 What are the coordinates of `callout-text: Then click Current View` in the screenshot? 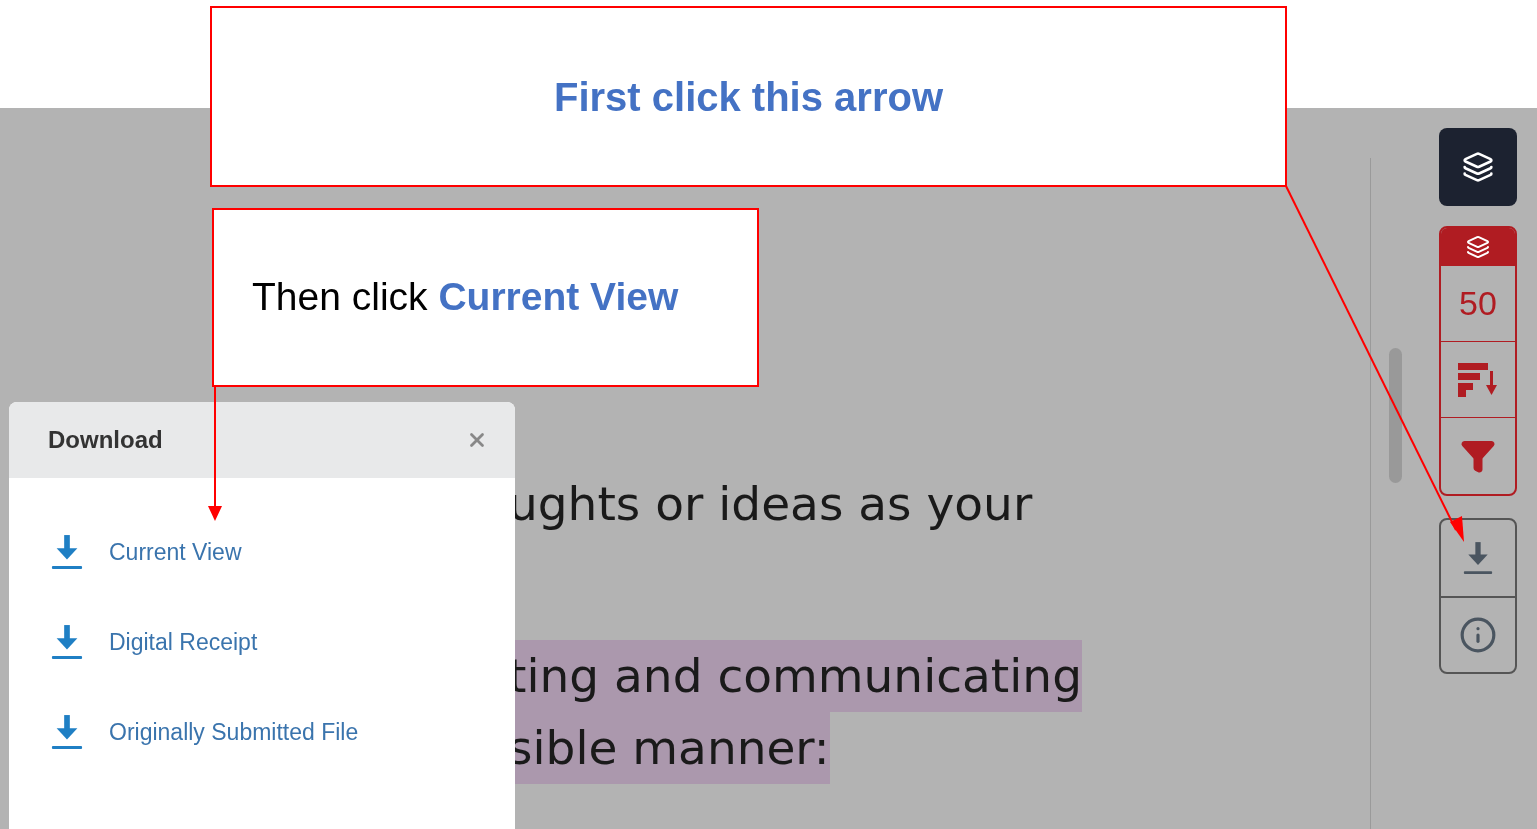 It's located at (465, 297).